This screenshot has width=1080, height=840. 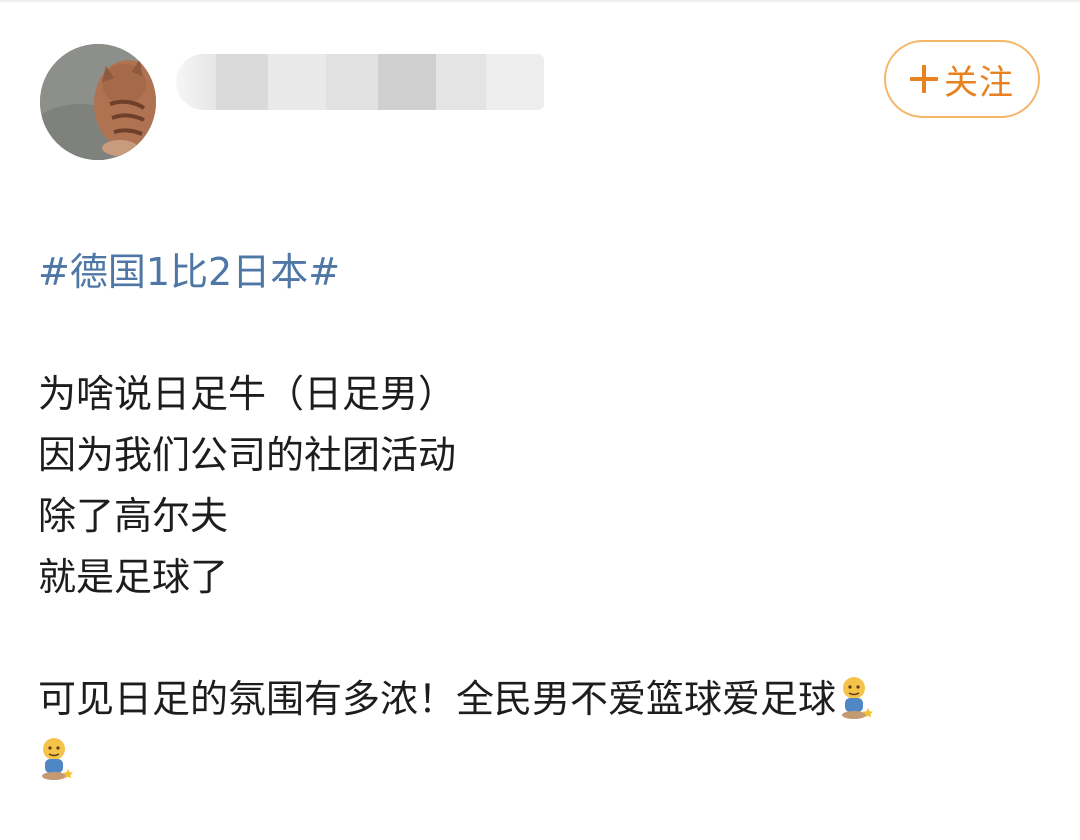 What do you see at coordinates (360, 82) in the screenshot?
I see `author-name-blurred` at bounding box center [360, 82].